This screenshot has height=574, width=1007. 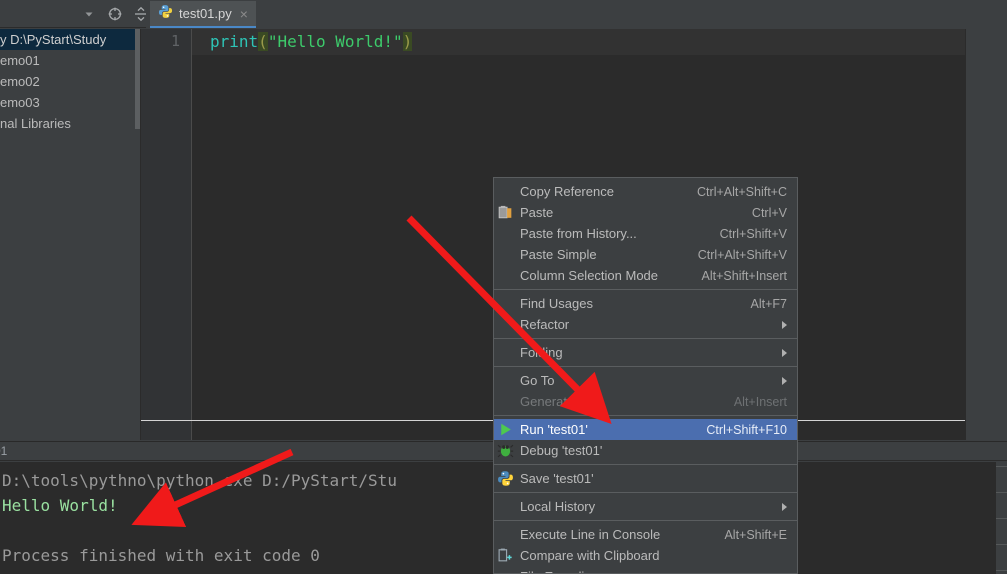 What do you see at coordinates (645, 233) in the screenshot?
I see `menu-item-paste-from-history: Paste from History... Ctrl+Shift+V` at bounding box center [645, 233].